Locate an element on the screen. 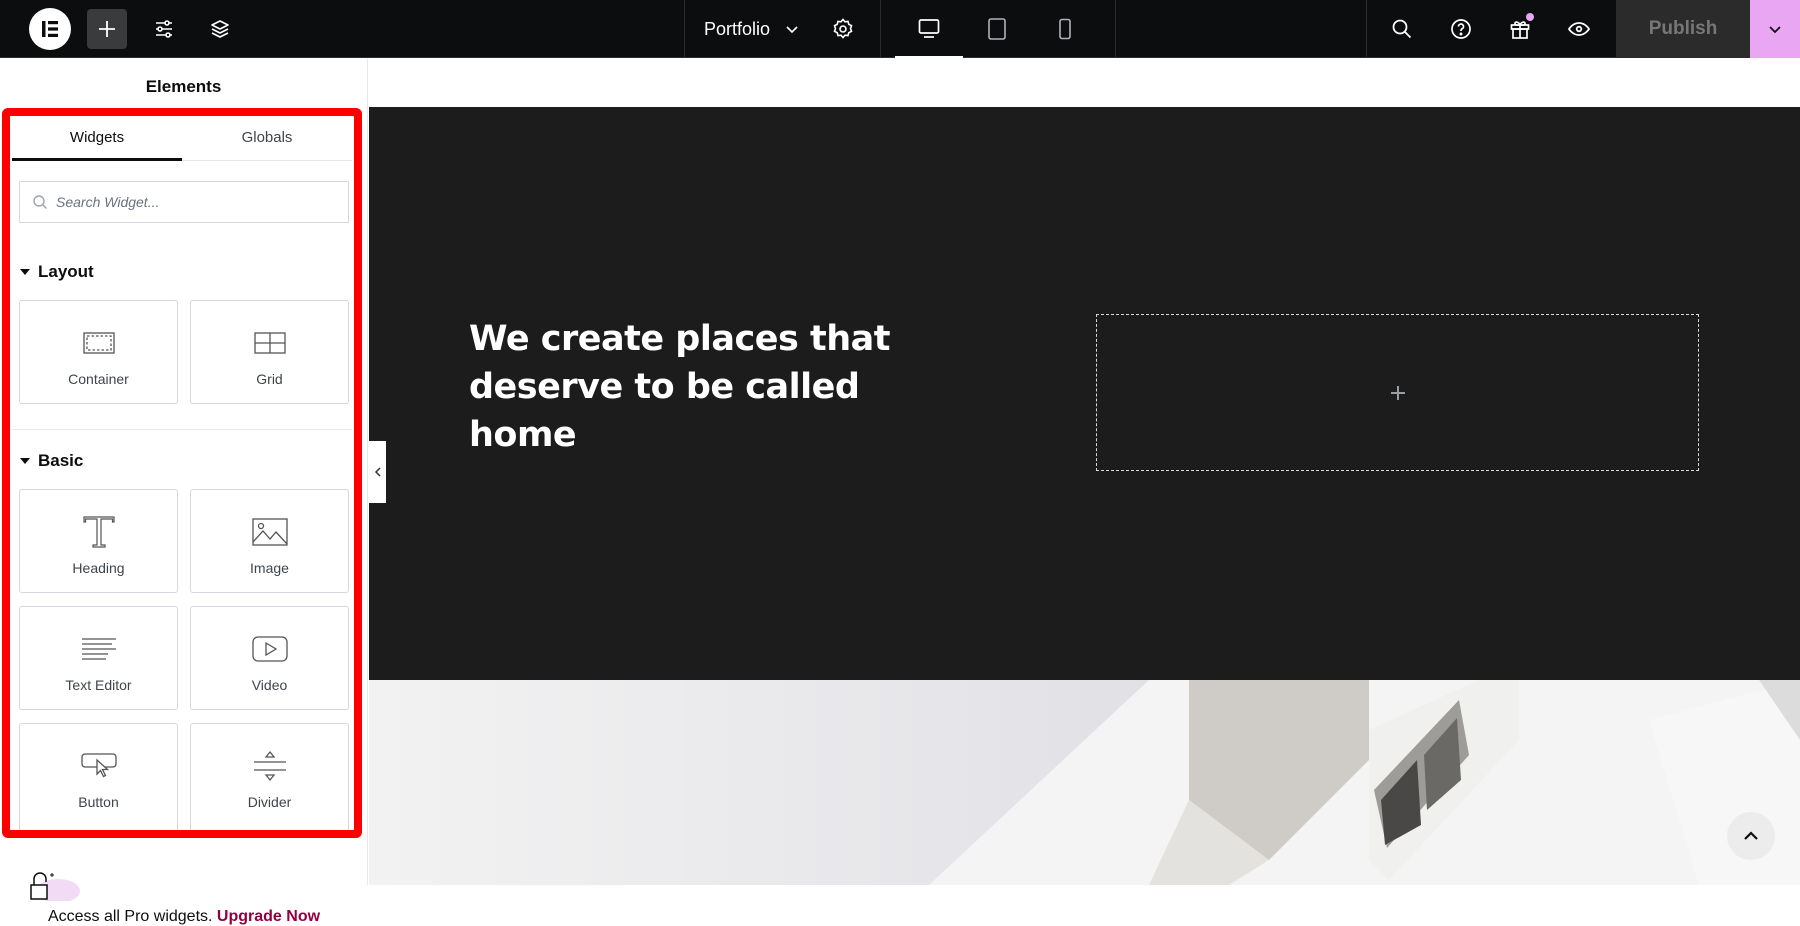  empty-container-drop-zone is located at coordinates (1397, 392).